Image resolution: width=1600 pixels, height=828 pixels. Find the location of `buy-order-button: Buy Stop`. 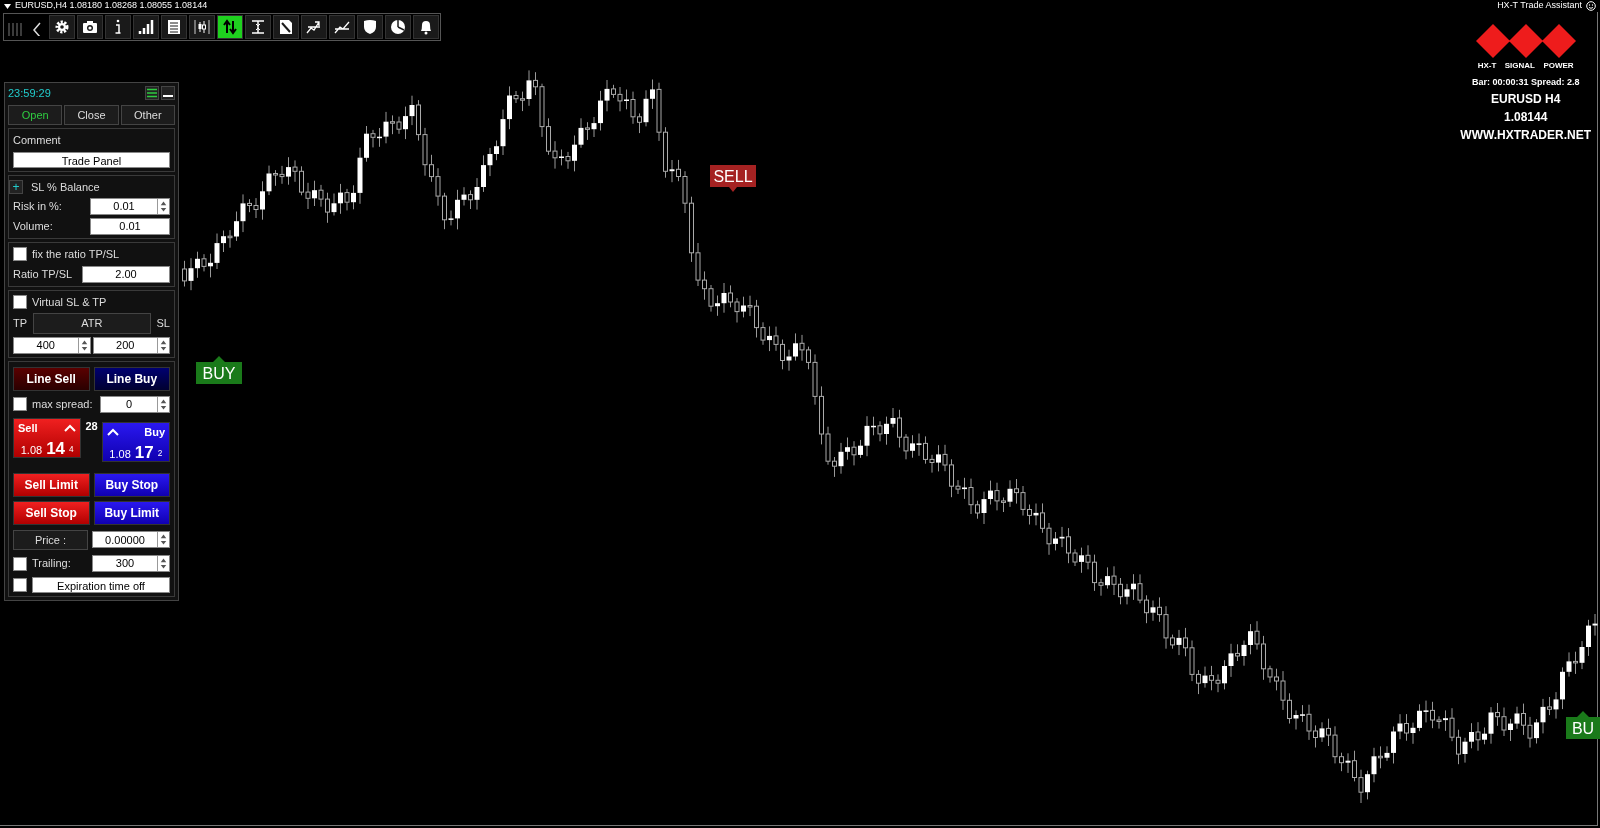

buy-order-button: Buy Stop is located at coordinates (131, 484).